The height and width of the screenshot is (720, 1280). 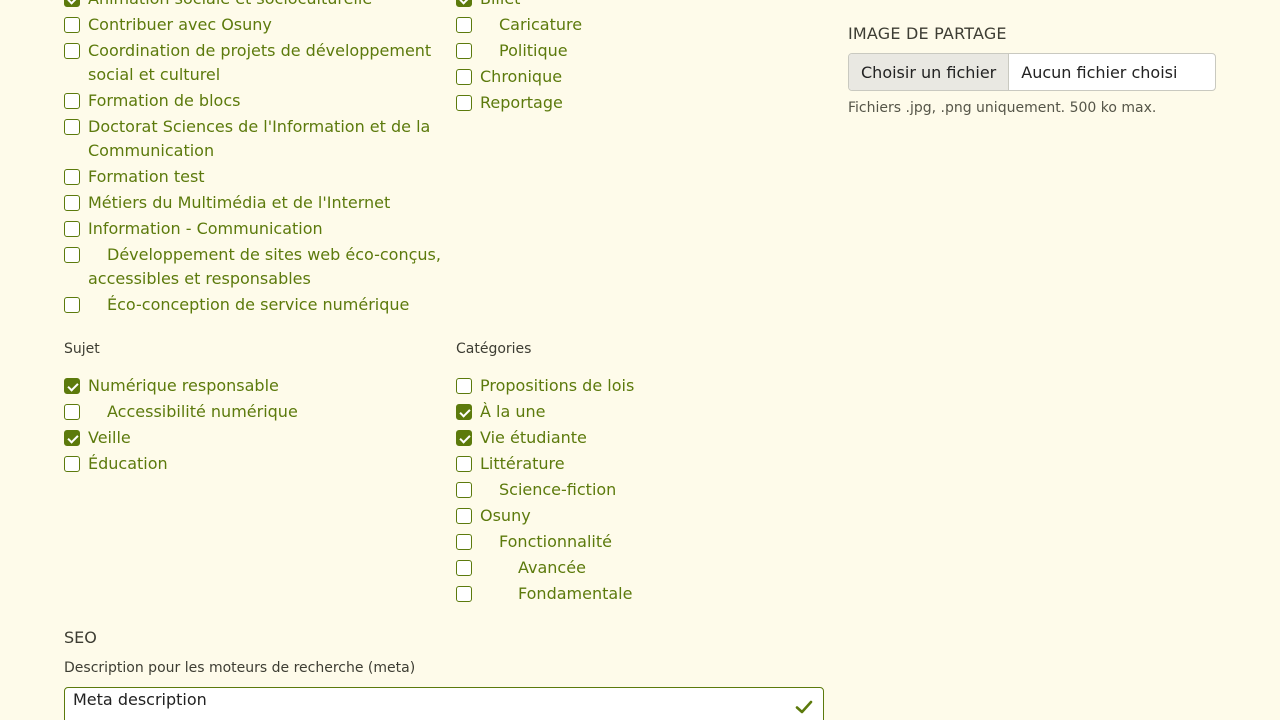 I want to click on checkbox-item-veille: Veille, so click(x=254, y=438).